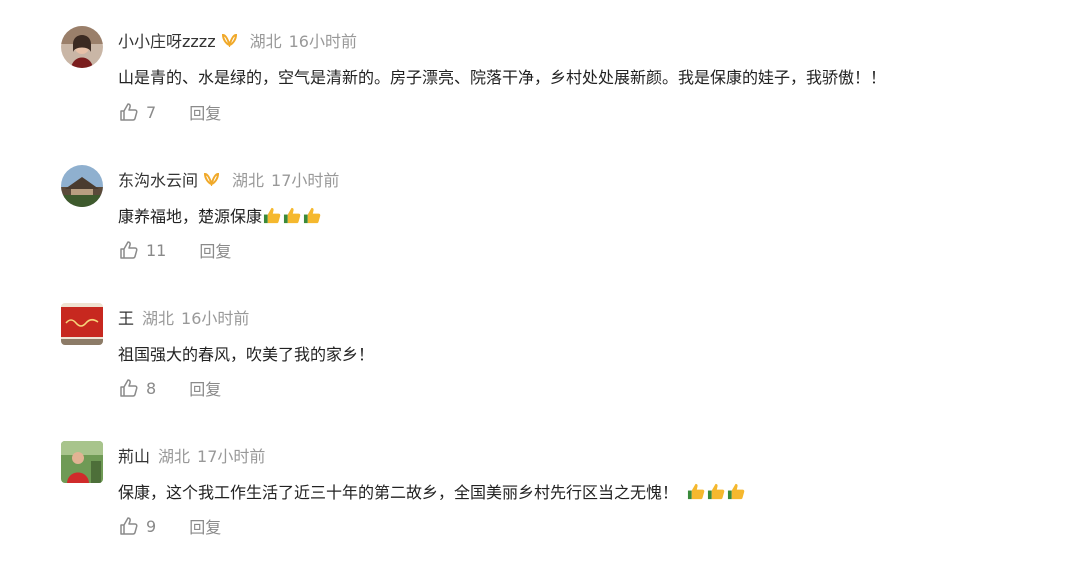  I want to click on comment-meta: 荊山 湖北 17小时前, so click(191, 455).